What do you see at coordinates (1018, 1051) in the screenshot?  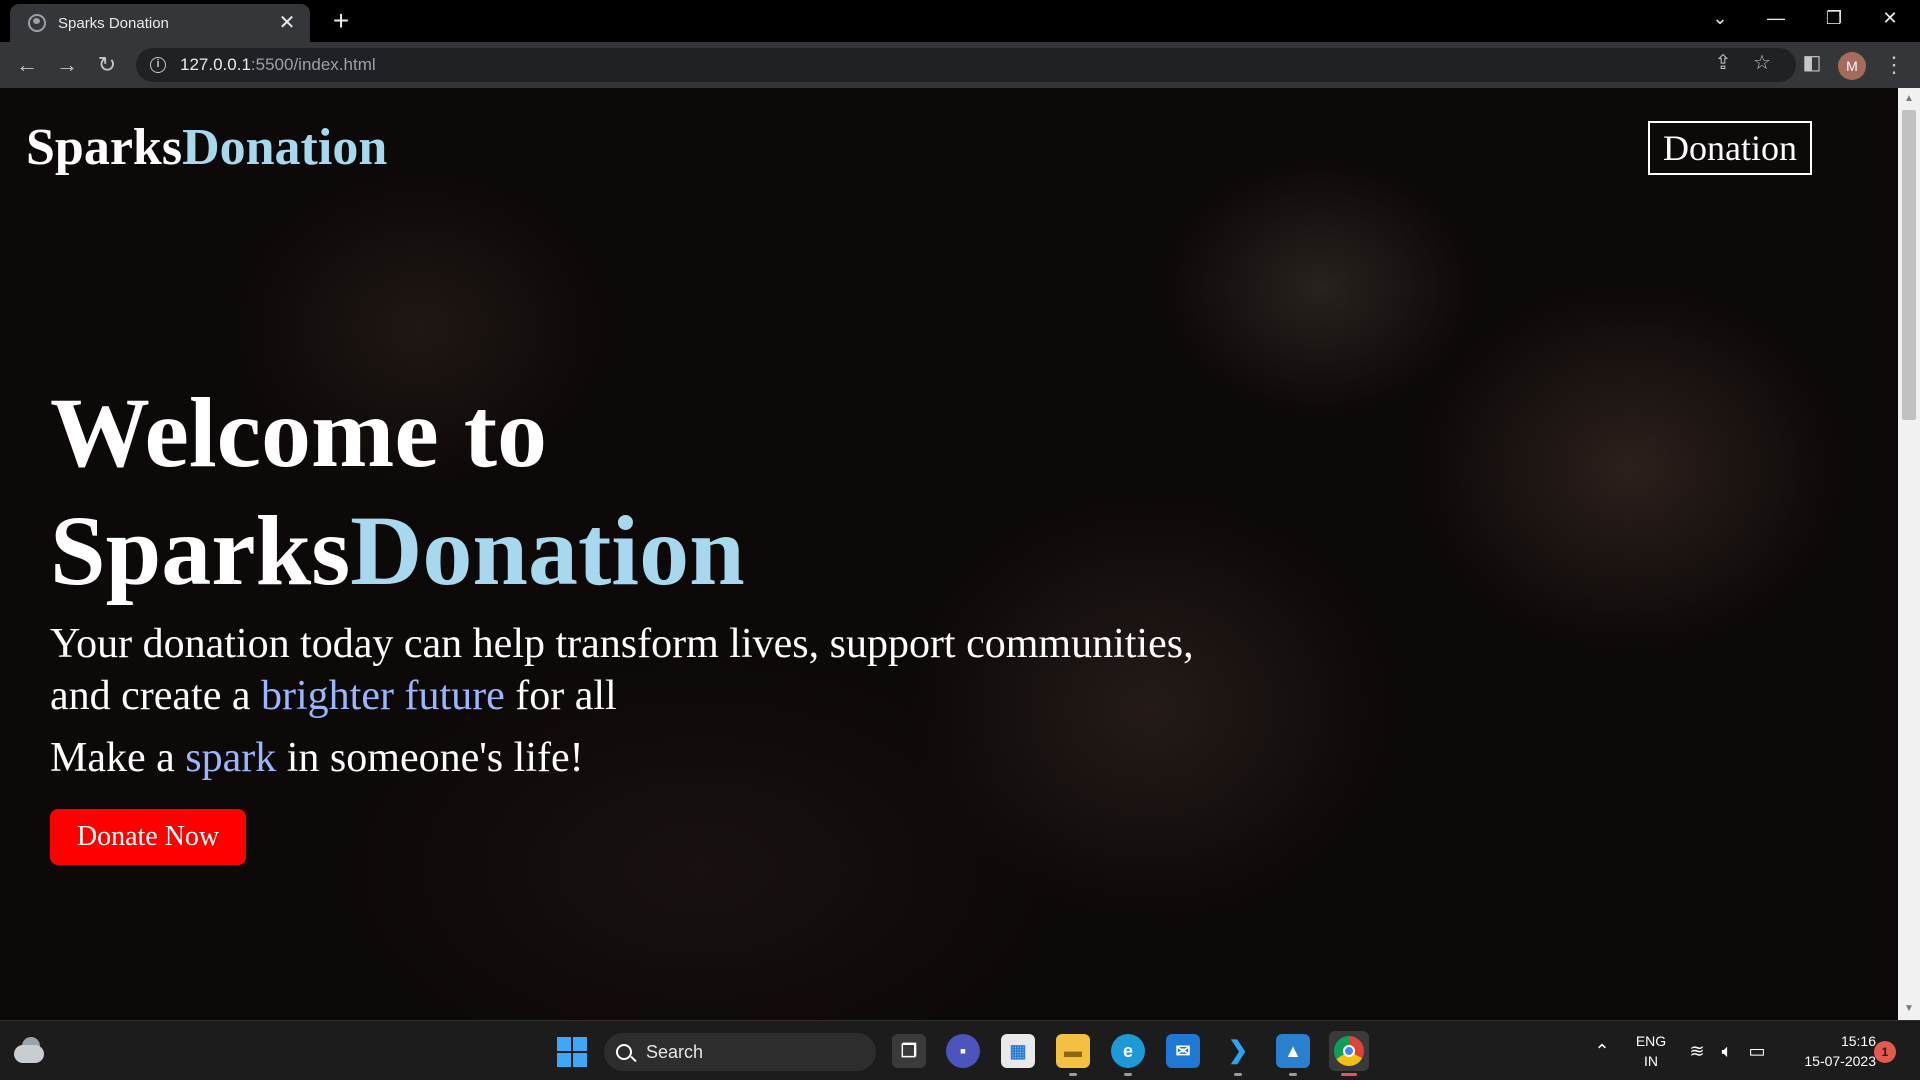 I see `store-icon: ▦` at bounding box center [1018, 1051].